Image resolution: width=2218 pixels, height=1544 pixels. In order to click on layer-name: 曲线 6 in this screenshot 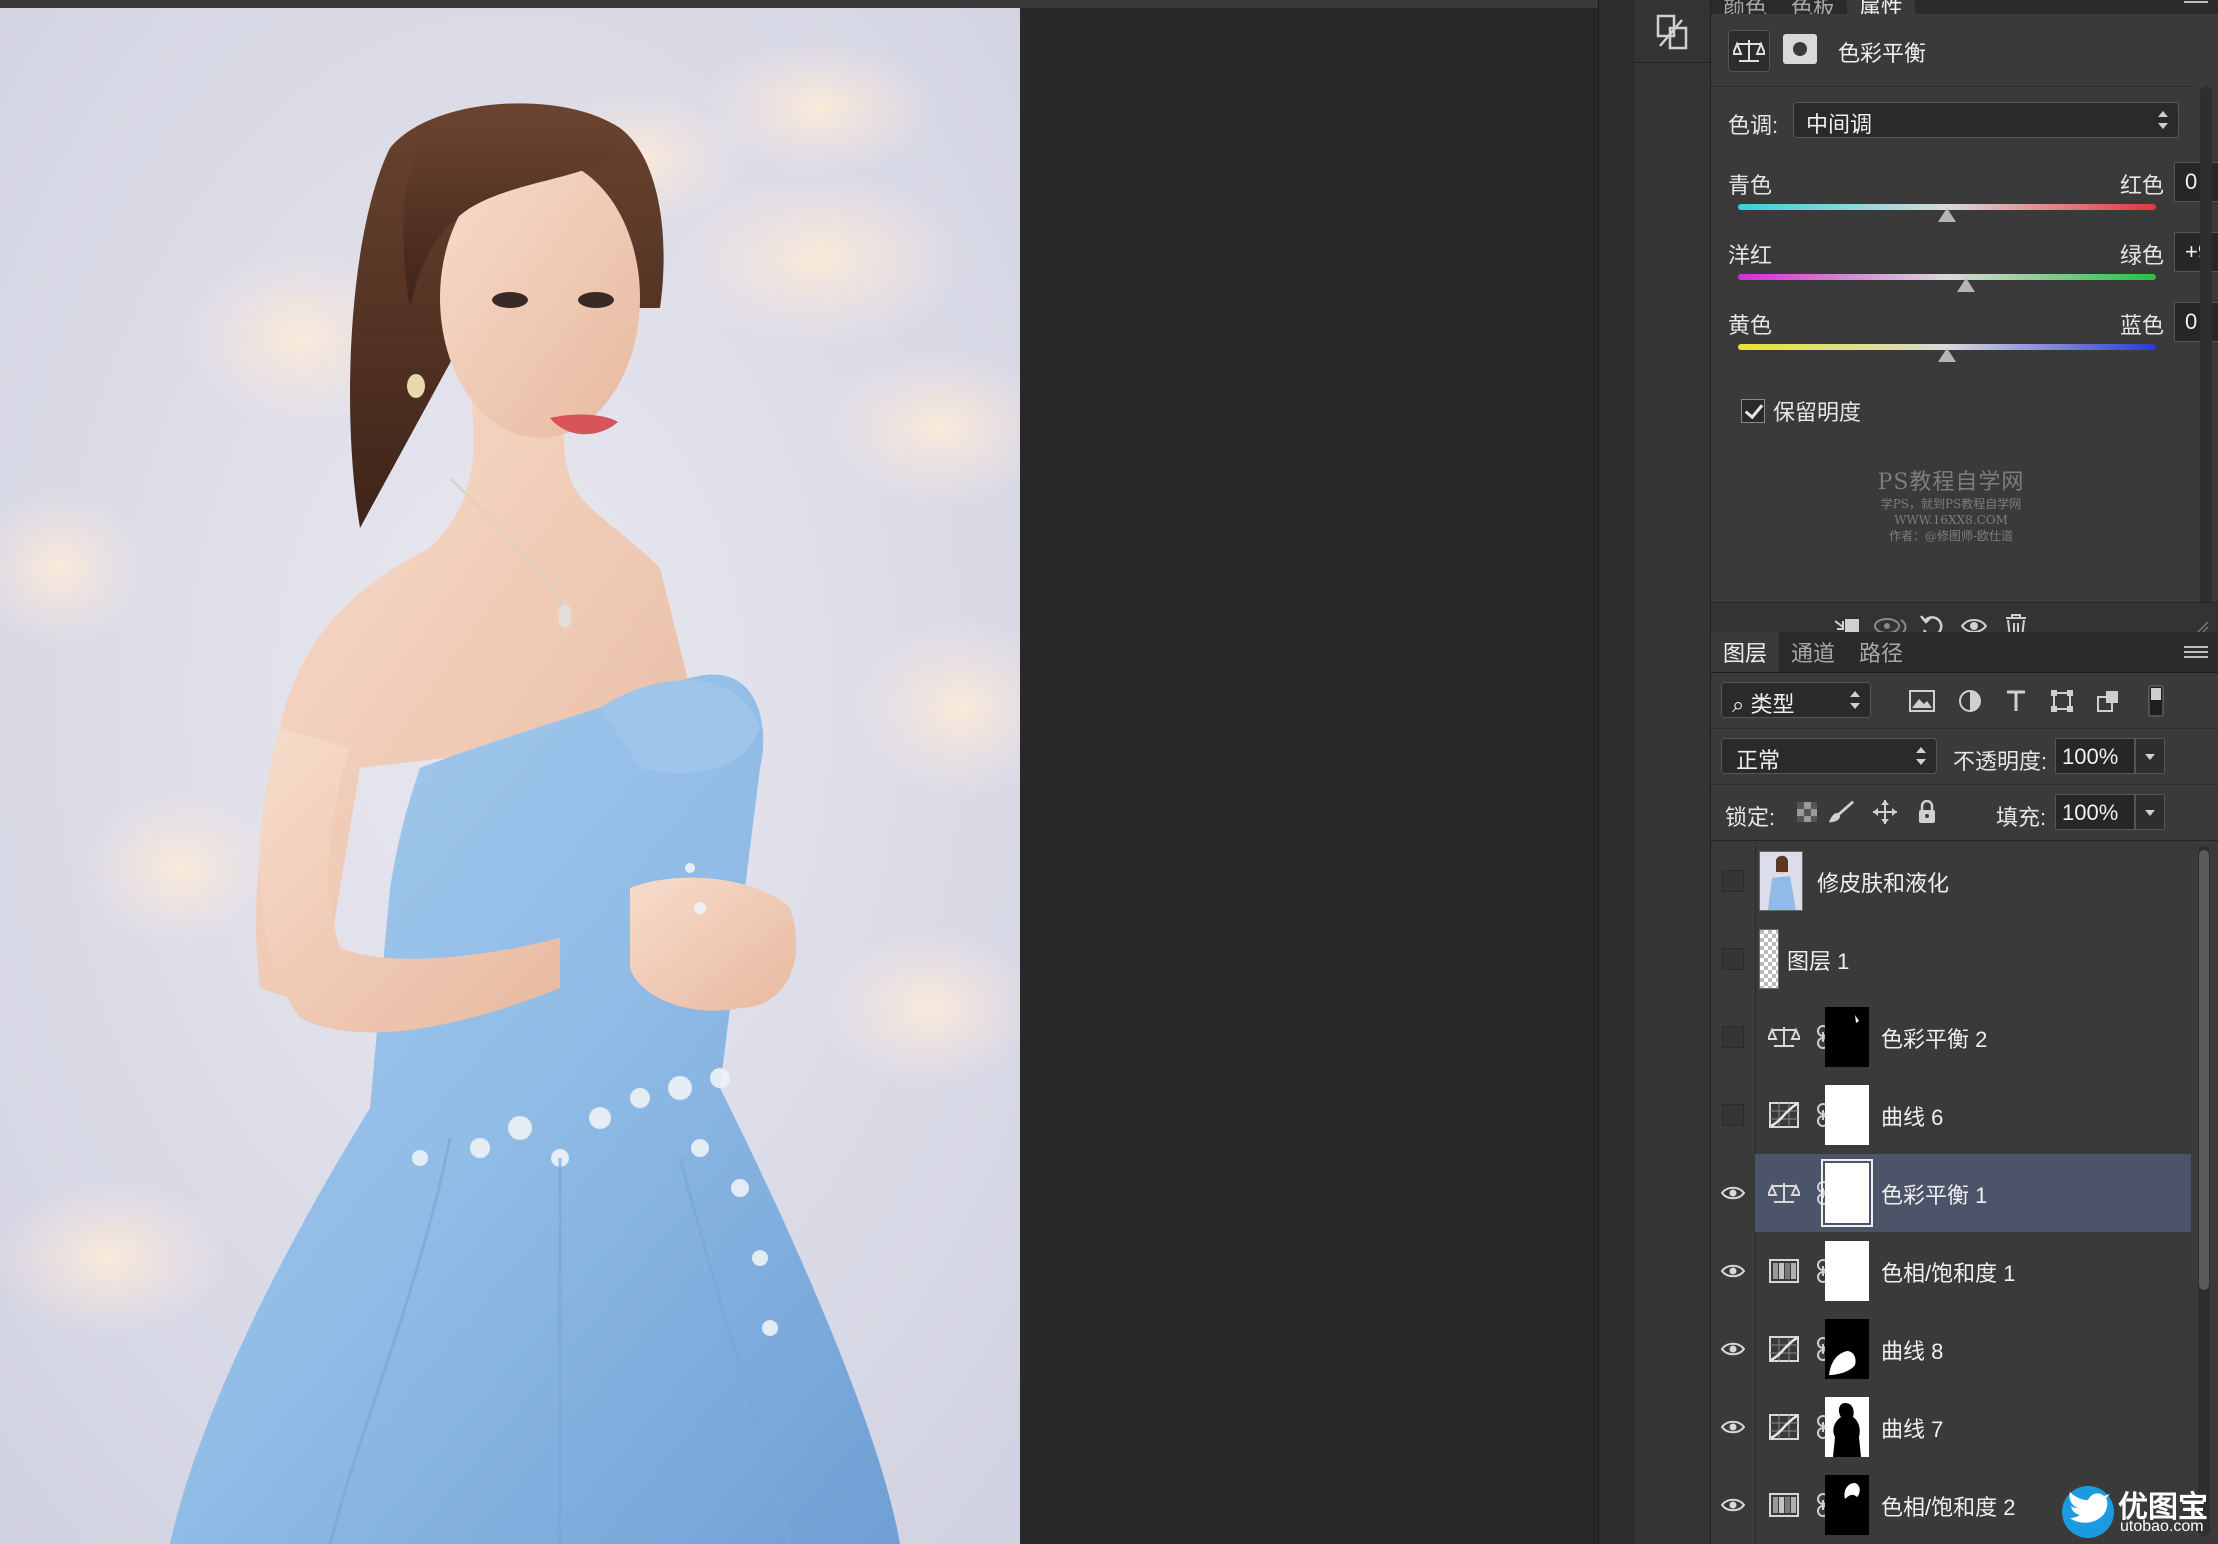, I will do `click(1912, 1117)`.